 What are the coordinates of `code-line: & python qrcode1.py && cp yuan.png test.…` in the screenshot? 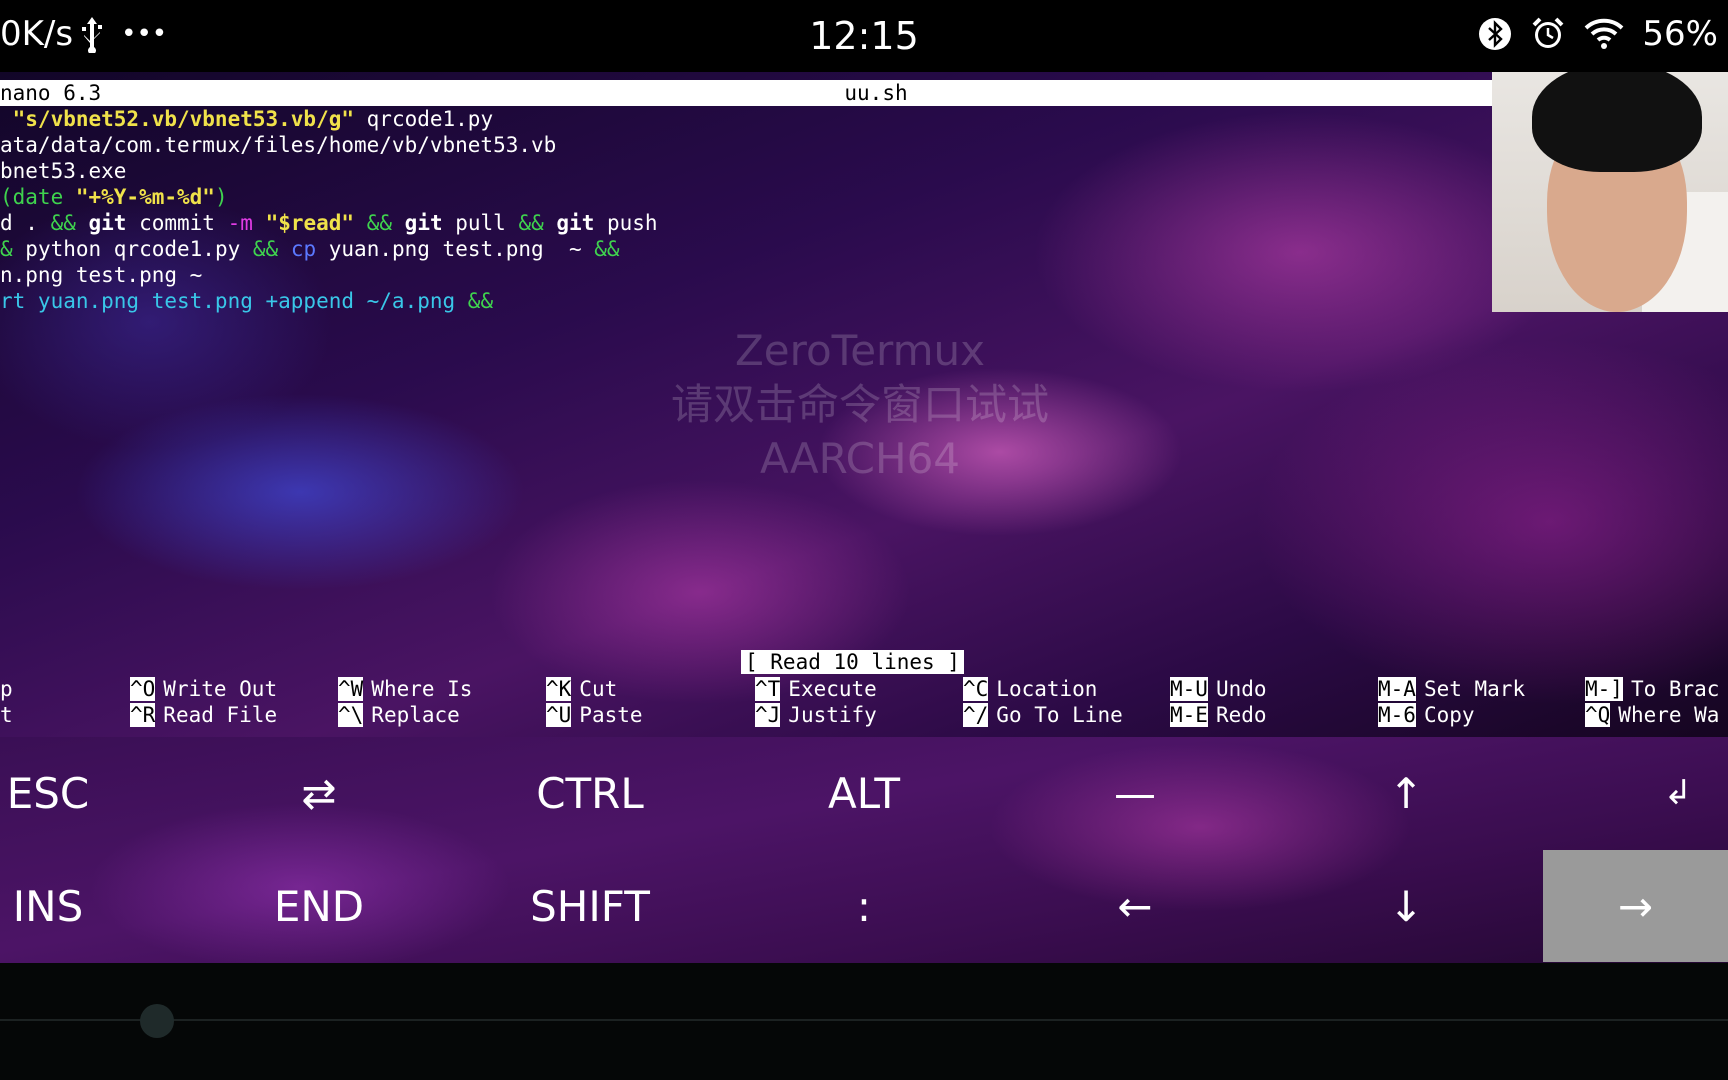 It's located at (329, 249).